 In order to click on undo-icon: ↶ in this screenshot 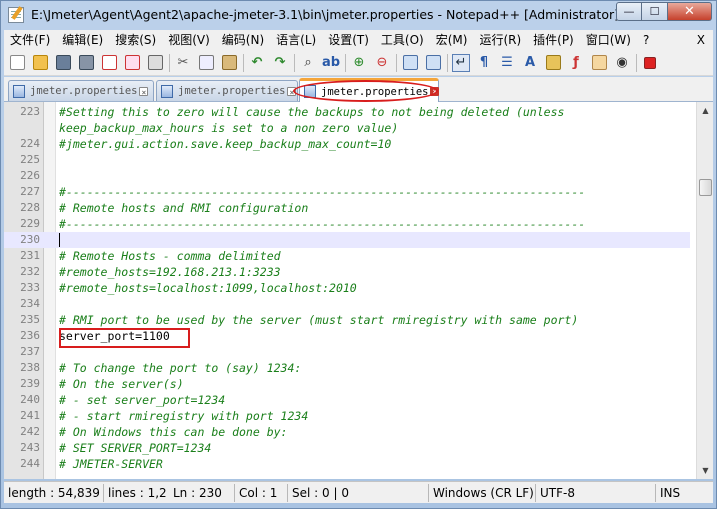, I will do `click(257, 63)`.